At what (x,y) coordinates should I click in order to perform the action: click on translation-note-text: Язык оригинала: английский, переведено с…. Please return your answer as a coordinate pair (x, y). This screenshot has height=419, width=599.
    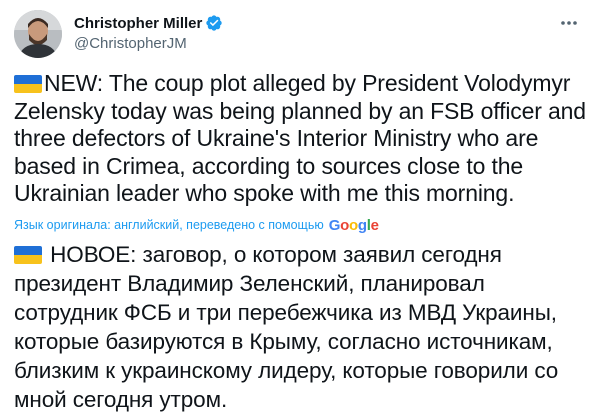
    Looking at the image, I should click on (169, 225).